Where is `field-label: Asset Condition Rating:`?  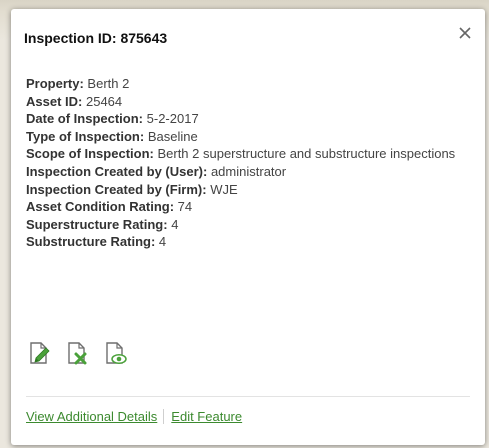 field-label: Asset Condition Rating: is located at coordinates (100, 207).